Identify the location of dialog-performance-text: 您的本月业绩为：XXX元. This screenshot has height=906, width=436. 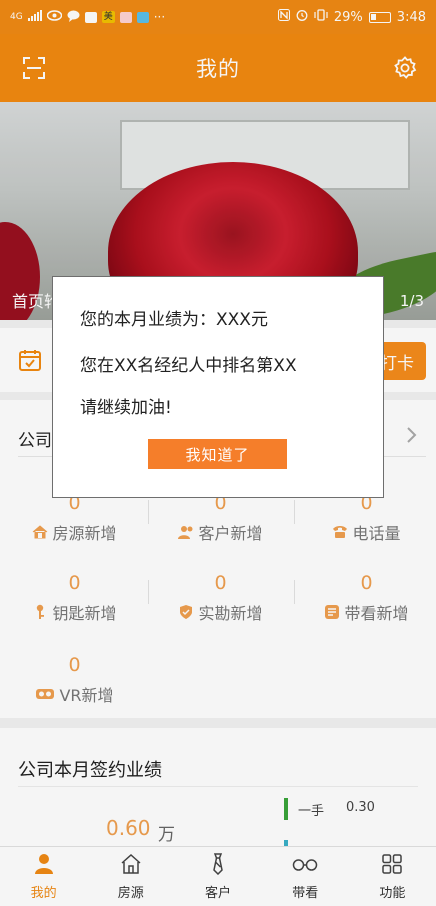
(174, 320).